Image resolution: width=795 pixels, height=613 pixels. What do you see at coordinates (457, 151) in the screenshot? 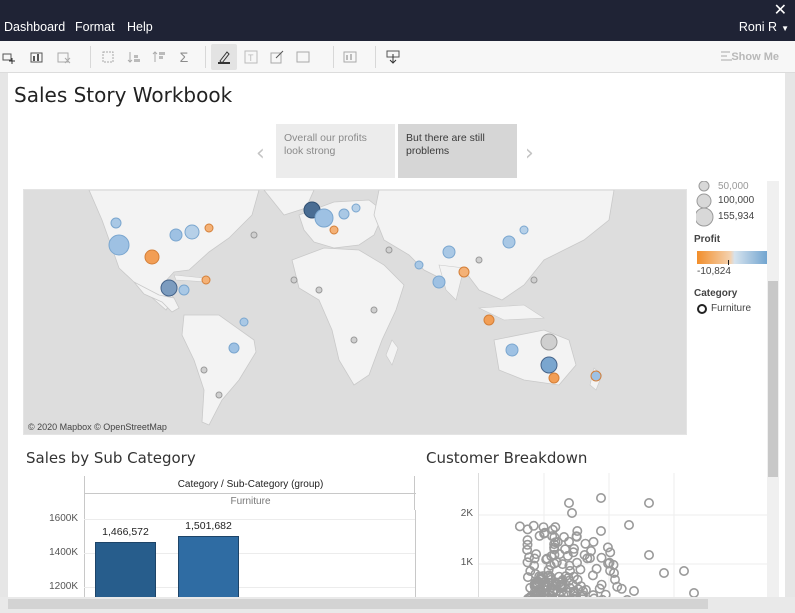
I see `story-point-2: But there are still problems` at bounding box center [457, 151].